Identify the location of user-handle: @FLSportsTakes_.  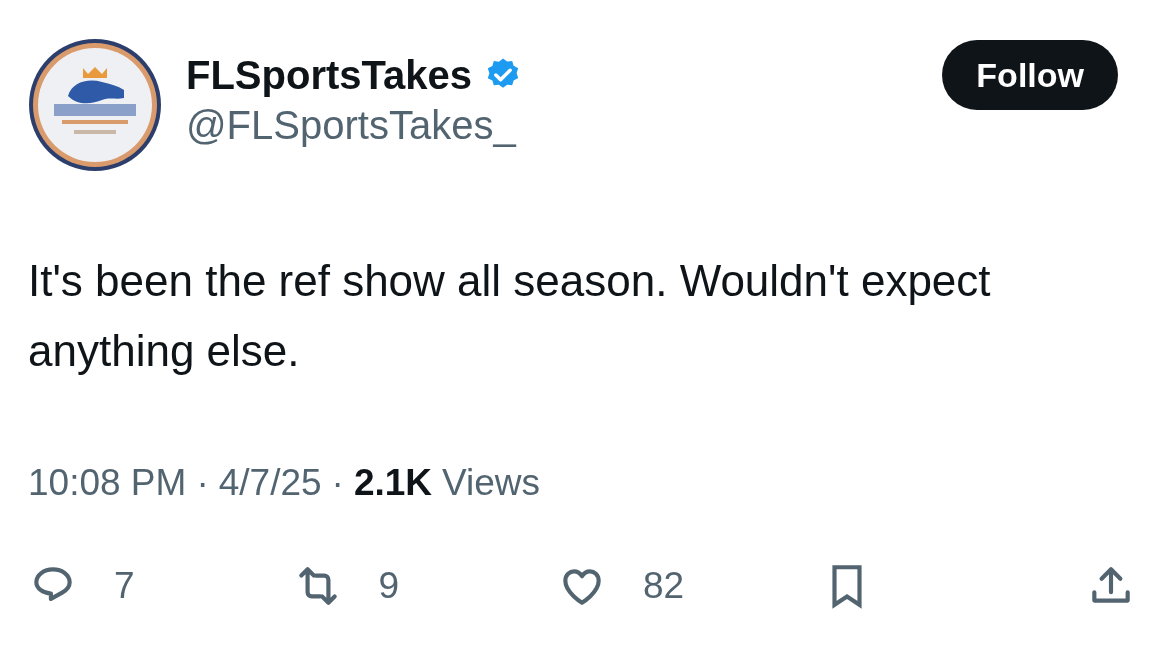
(352, 125).